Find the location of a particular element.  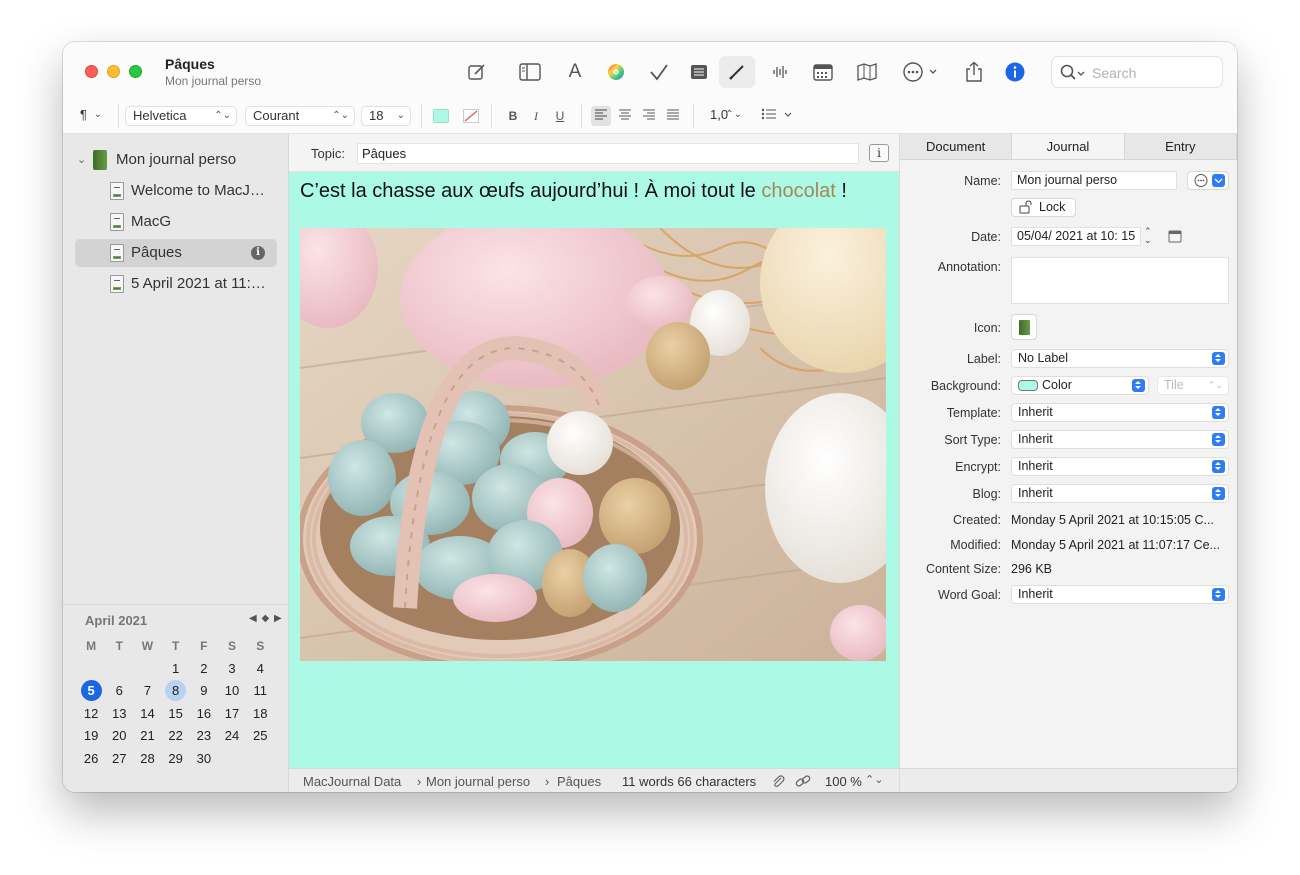

list-icon is located at coordinates (699, 72).